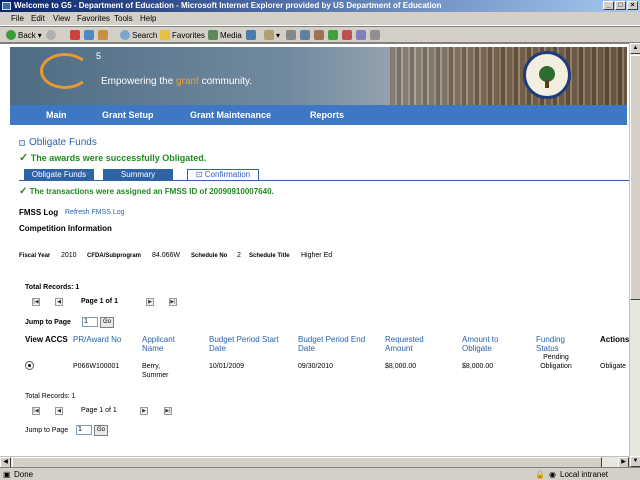 The height and width of the screenshot is (480, 640). What do you see at coordinates (173, 302) in the screenshot?
I see `last-page-button: ▶|` at bounding box center [173, 302].